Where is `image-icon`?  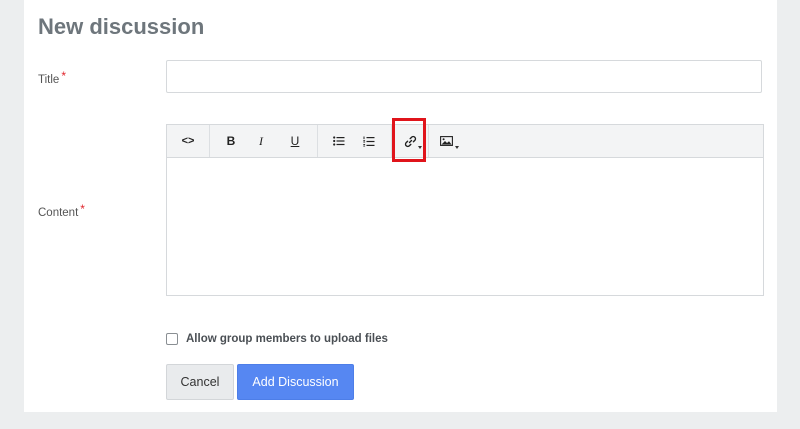 image-icon is located at coordinates (446, 141).